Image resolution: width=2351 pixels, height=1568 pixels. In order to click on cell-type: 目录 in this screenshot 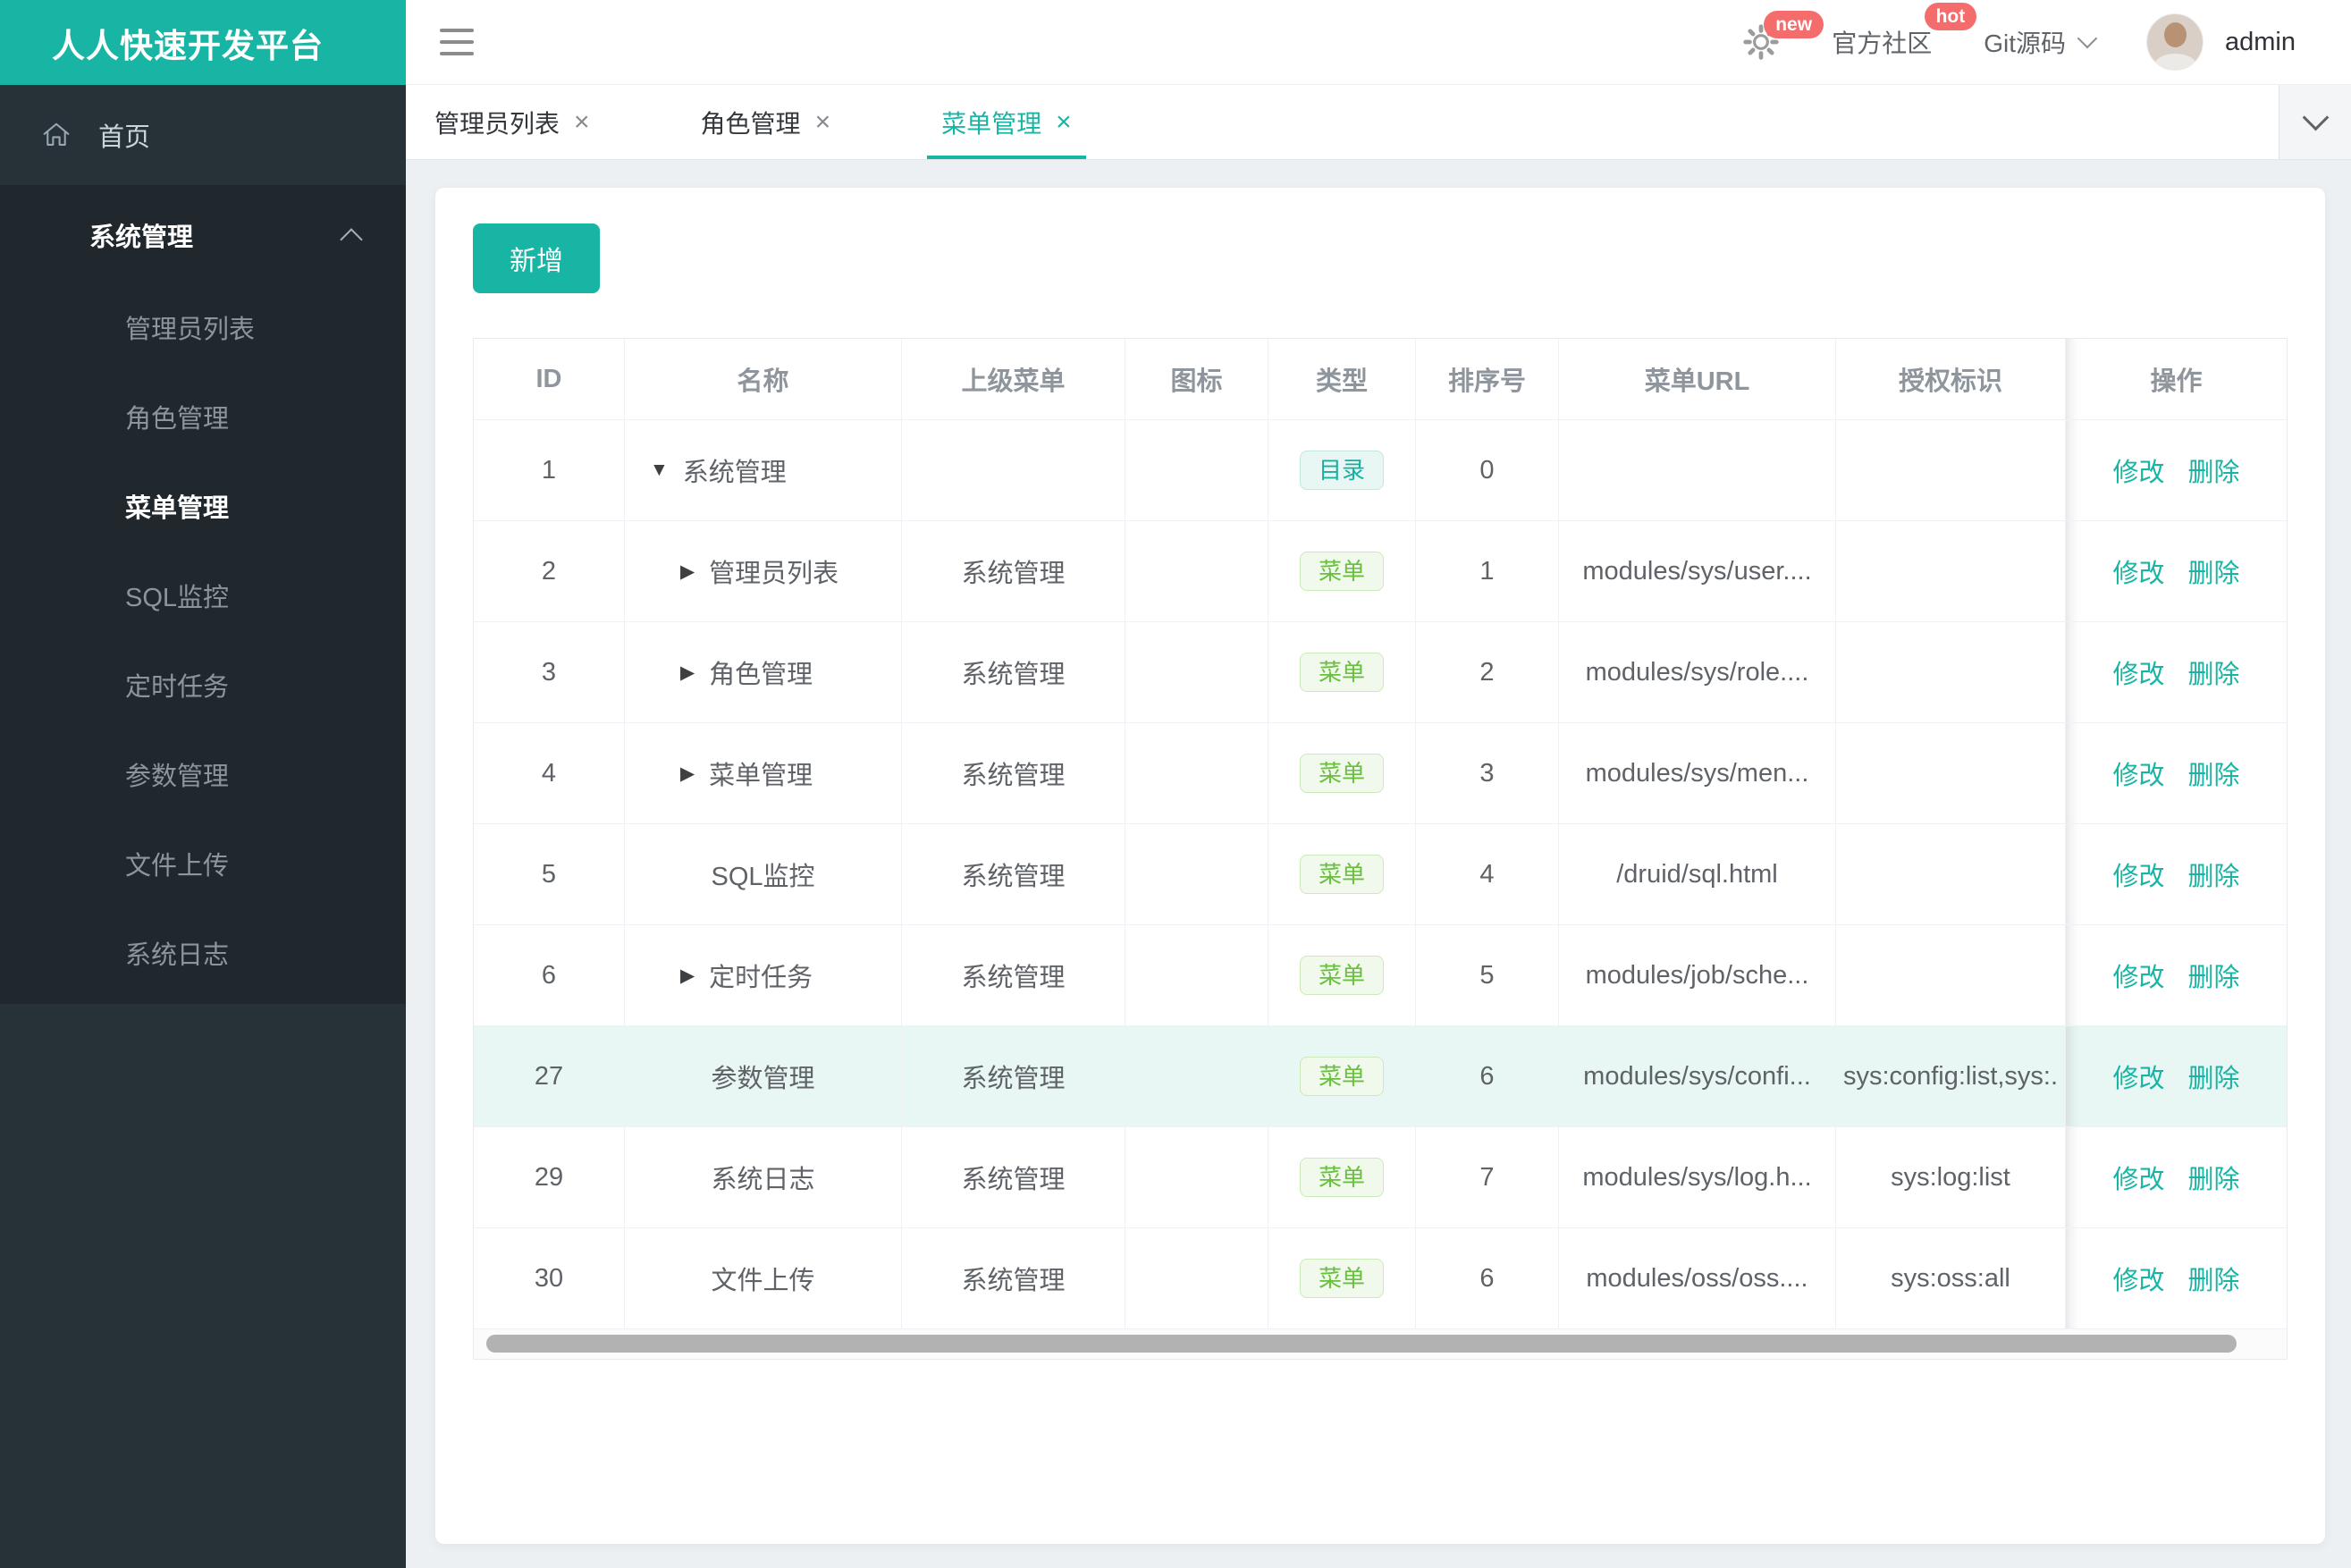, I will do `click(1342, 470)`.